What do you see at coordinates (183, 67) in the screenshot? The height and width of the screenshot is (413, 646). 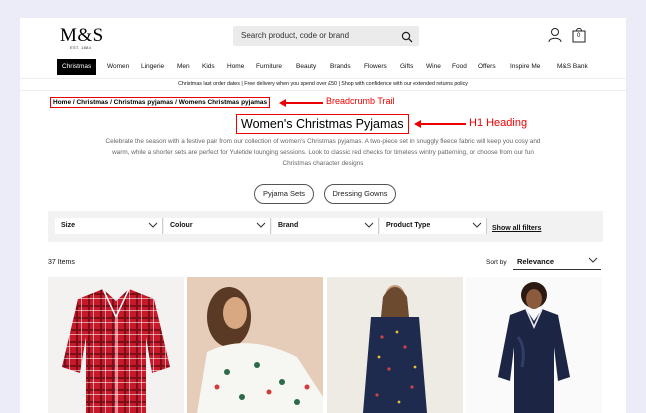 I see `nav-men: Men` at bounding box center [183, 67].